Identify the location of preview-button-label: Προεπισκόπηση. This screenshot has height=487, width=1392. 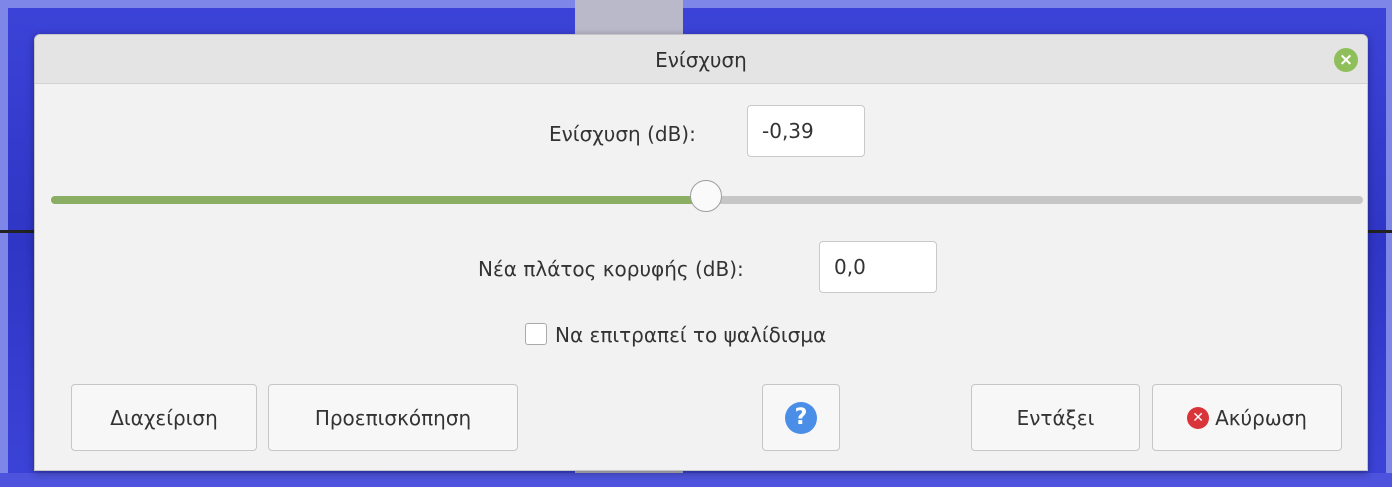
(393, 417).